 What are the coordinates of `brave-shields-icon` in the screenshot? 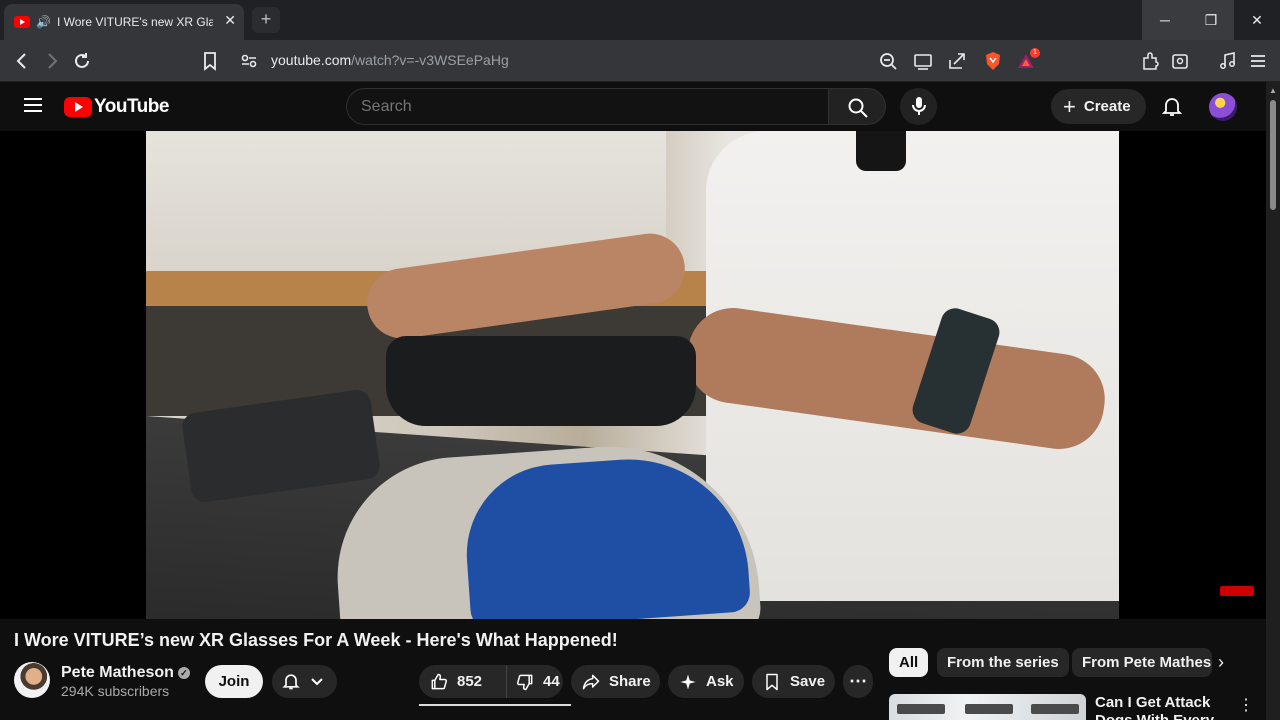 It's located at (993, 61).